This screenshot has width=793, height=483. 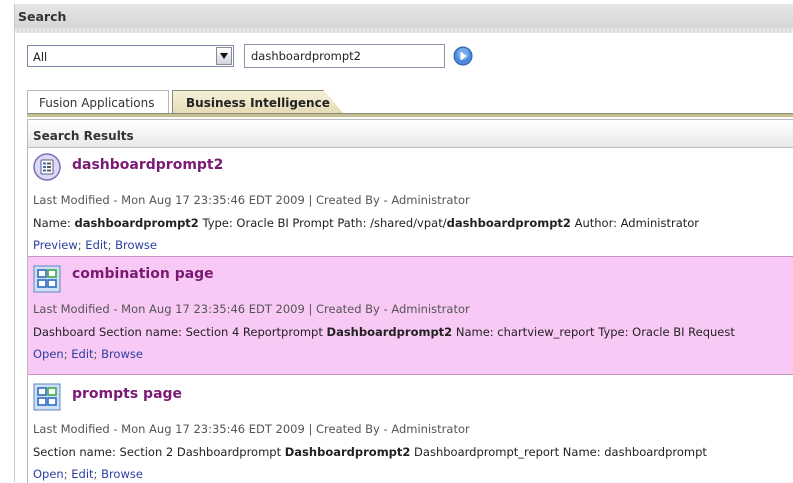 What do you see at coordinates (404, 16) in the screenshot?
I see `search-header: Search` at bounding box center [404, 16].